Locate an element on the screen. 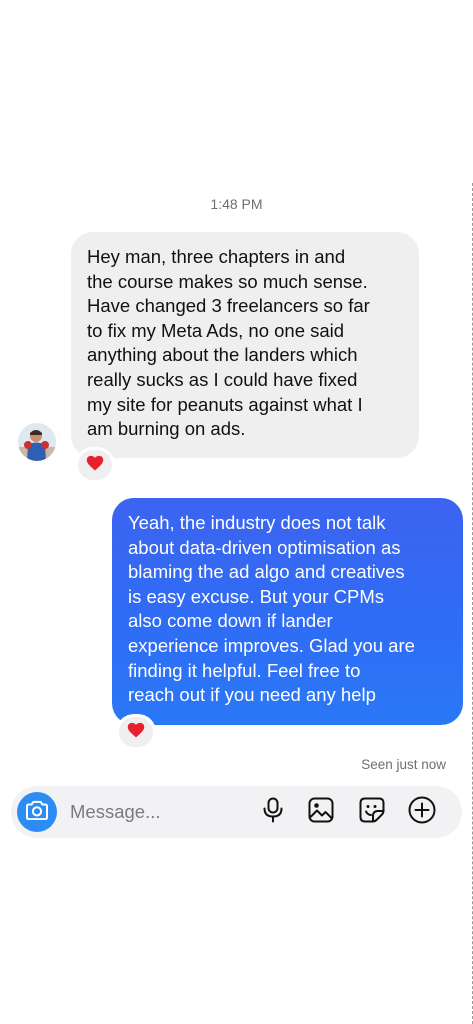 This screenshot has width=473, height=1024. message-line: the course makes so much sense. is located at coordinates (227, 281).